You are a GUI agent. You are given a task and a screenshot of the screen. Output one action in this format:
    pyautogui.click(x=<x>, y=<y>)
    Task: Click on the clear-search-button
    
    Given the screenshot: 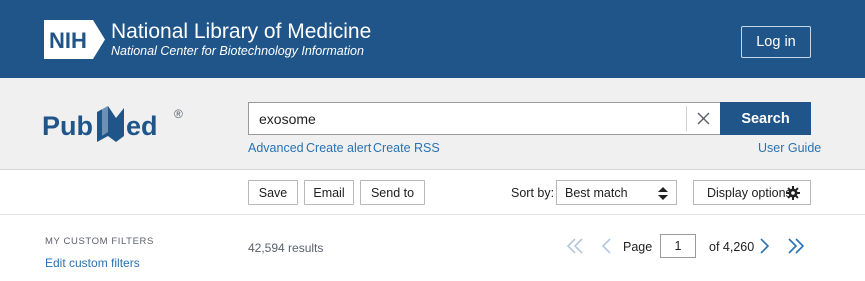 What is the action you would take?
    pyautogui.click(x=703, y=118)
    